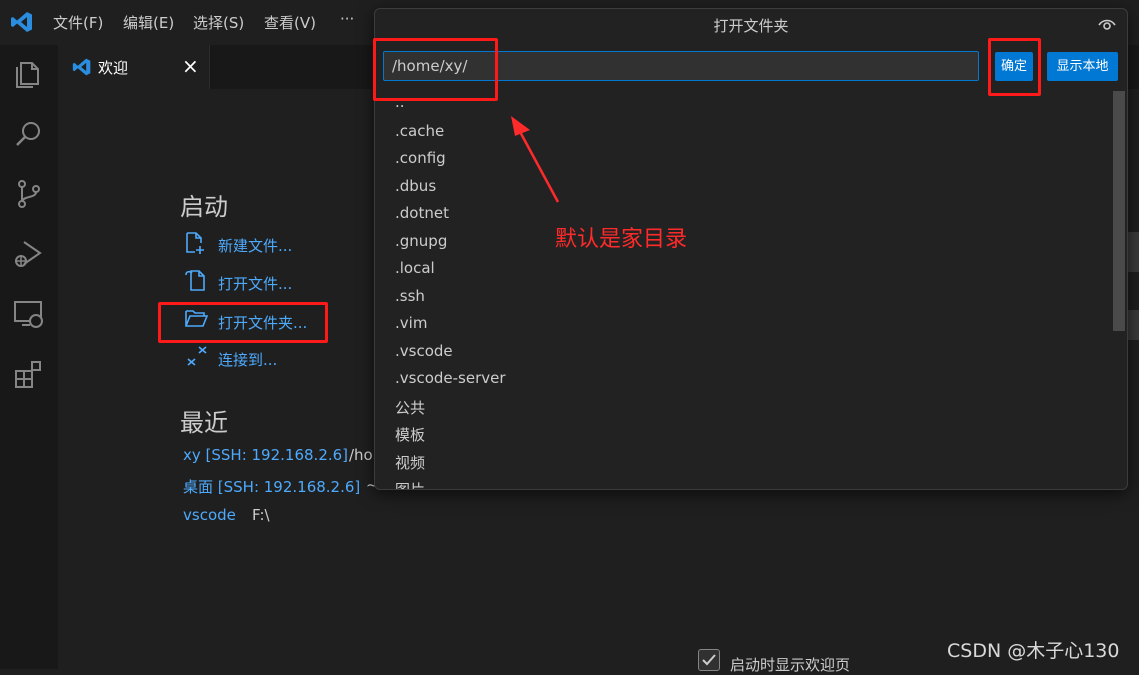  What do you see at coordinates (29, 134) in the screenshot?
I see `search-icon` at bounding box center [29, 134].